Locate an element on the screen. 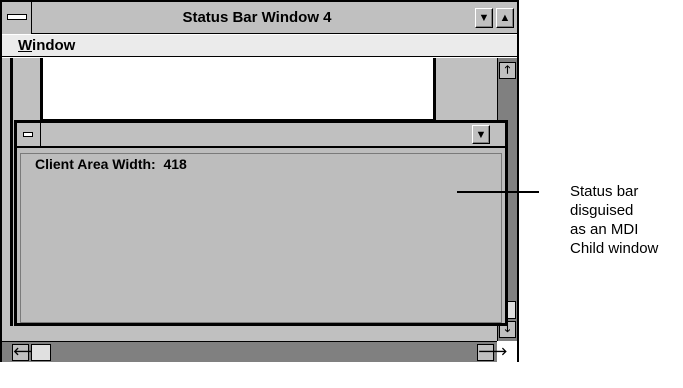  triangle-up-icon: ▲ is located at coordinates (505, 18).